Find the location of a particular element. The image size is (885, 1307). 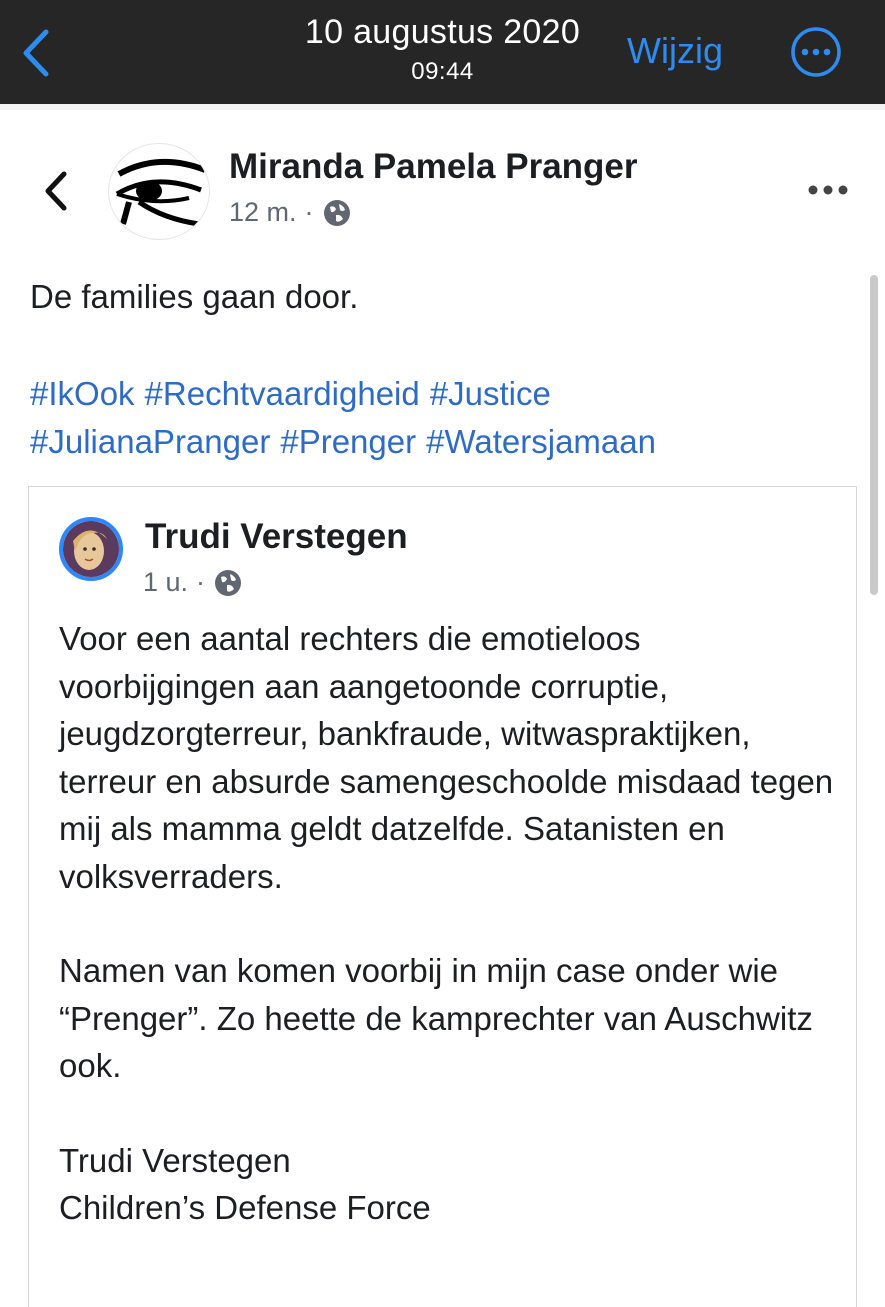

signature-name: Trudi Verstegen is located at coordinates (175, 1160).